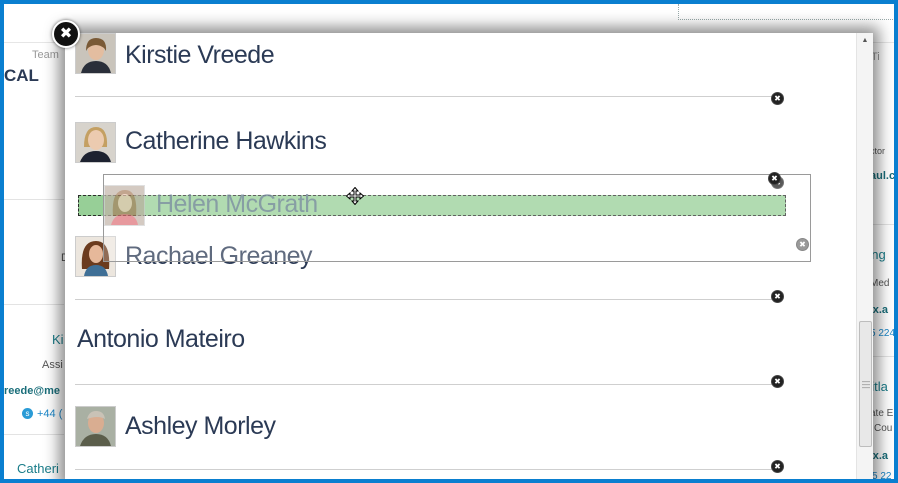 The height and width of the screenshot is (483, 898). What do you see at coordinates (430, 344) in the screenshot?
I see `list-item: Antonio Mateiro ✖` at bounding box center [430, 344].